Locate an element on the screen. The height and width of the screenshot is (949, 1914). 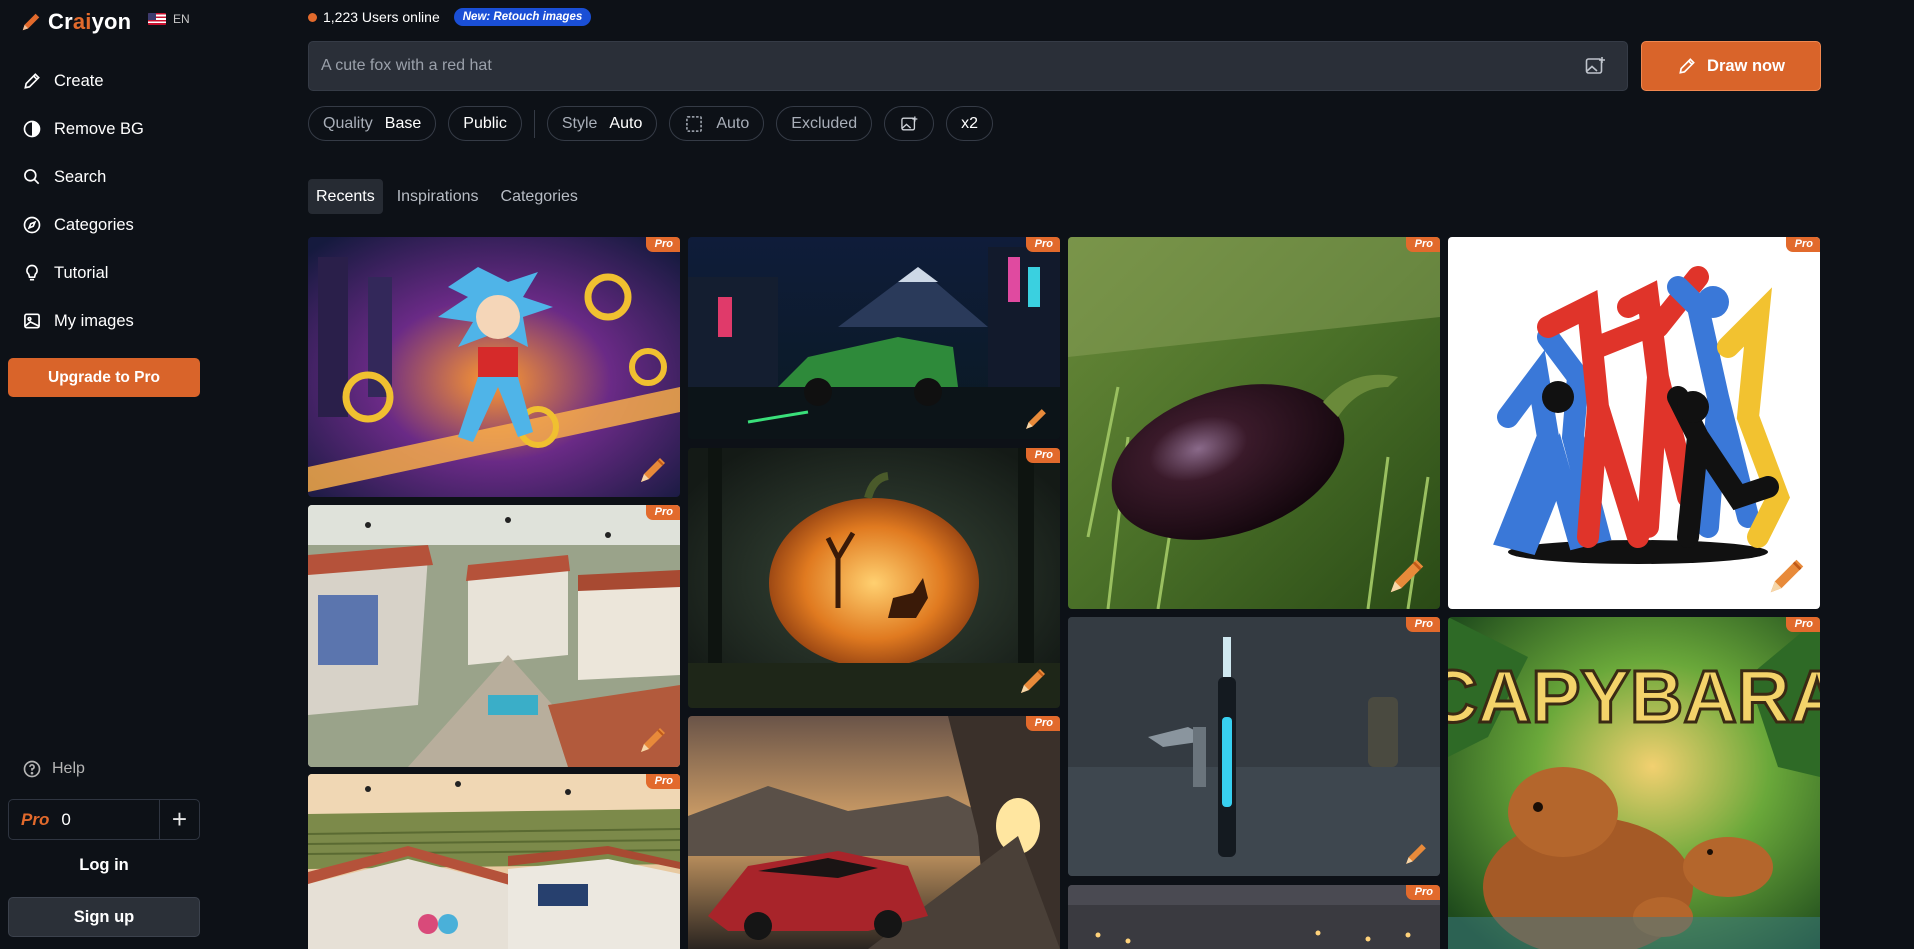
question-circle-icon is located at coordinates (32, 769).